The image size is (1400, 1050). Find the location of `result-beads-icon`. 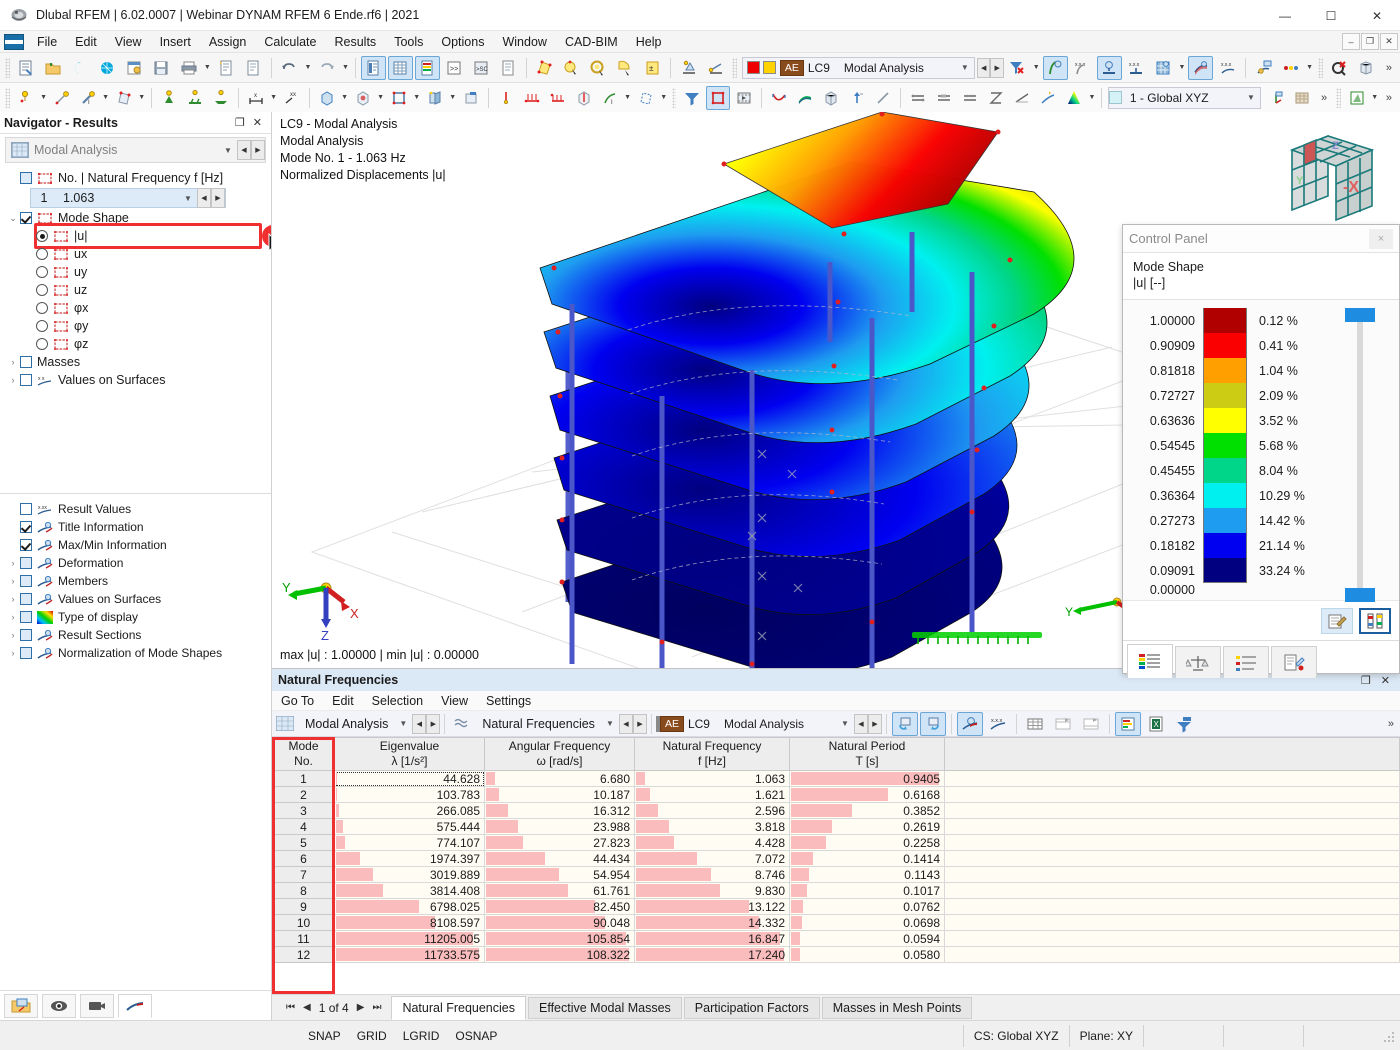

result-beads-icon is located at coordinates (1290, 68).